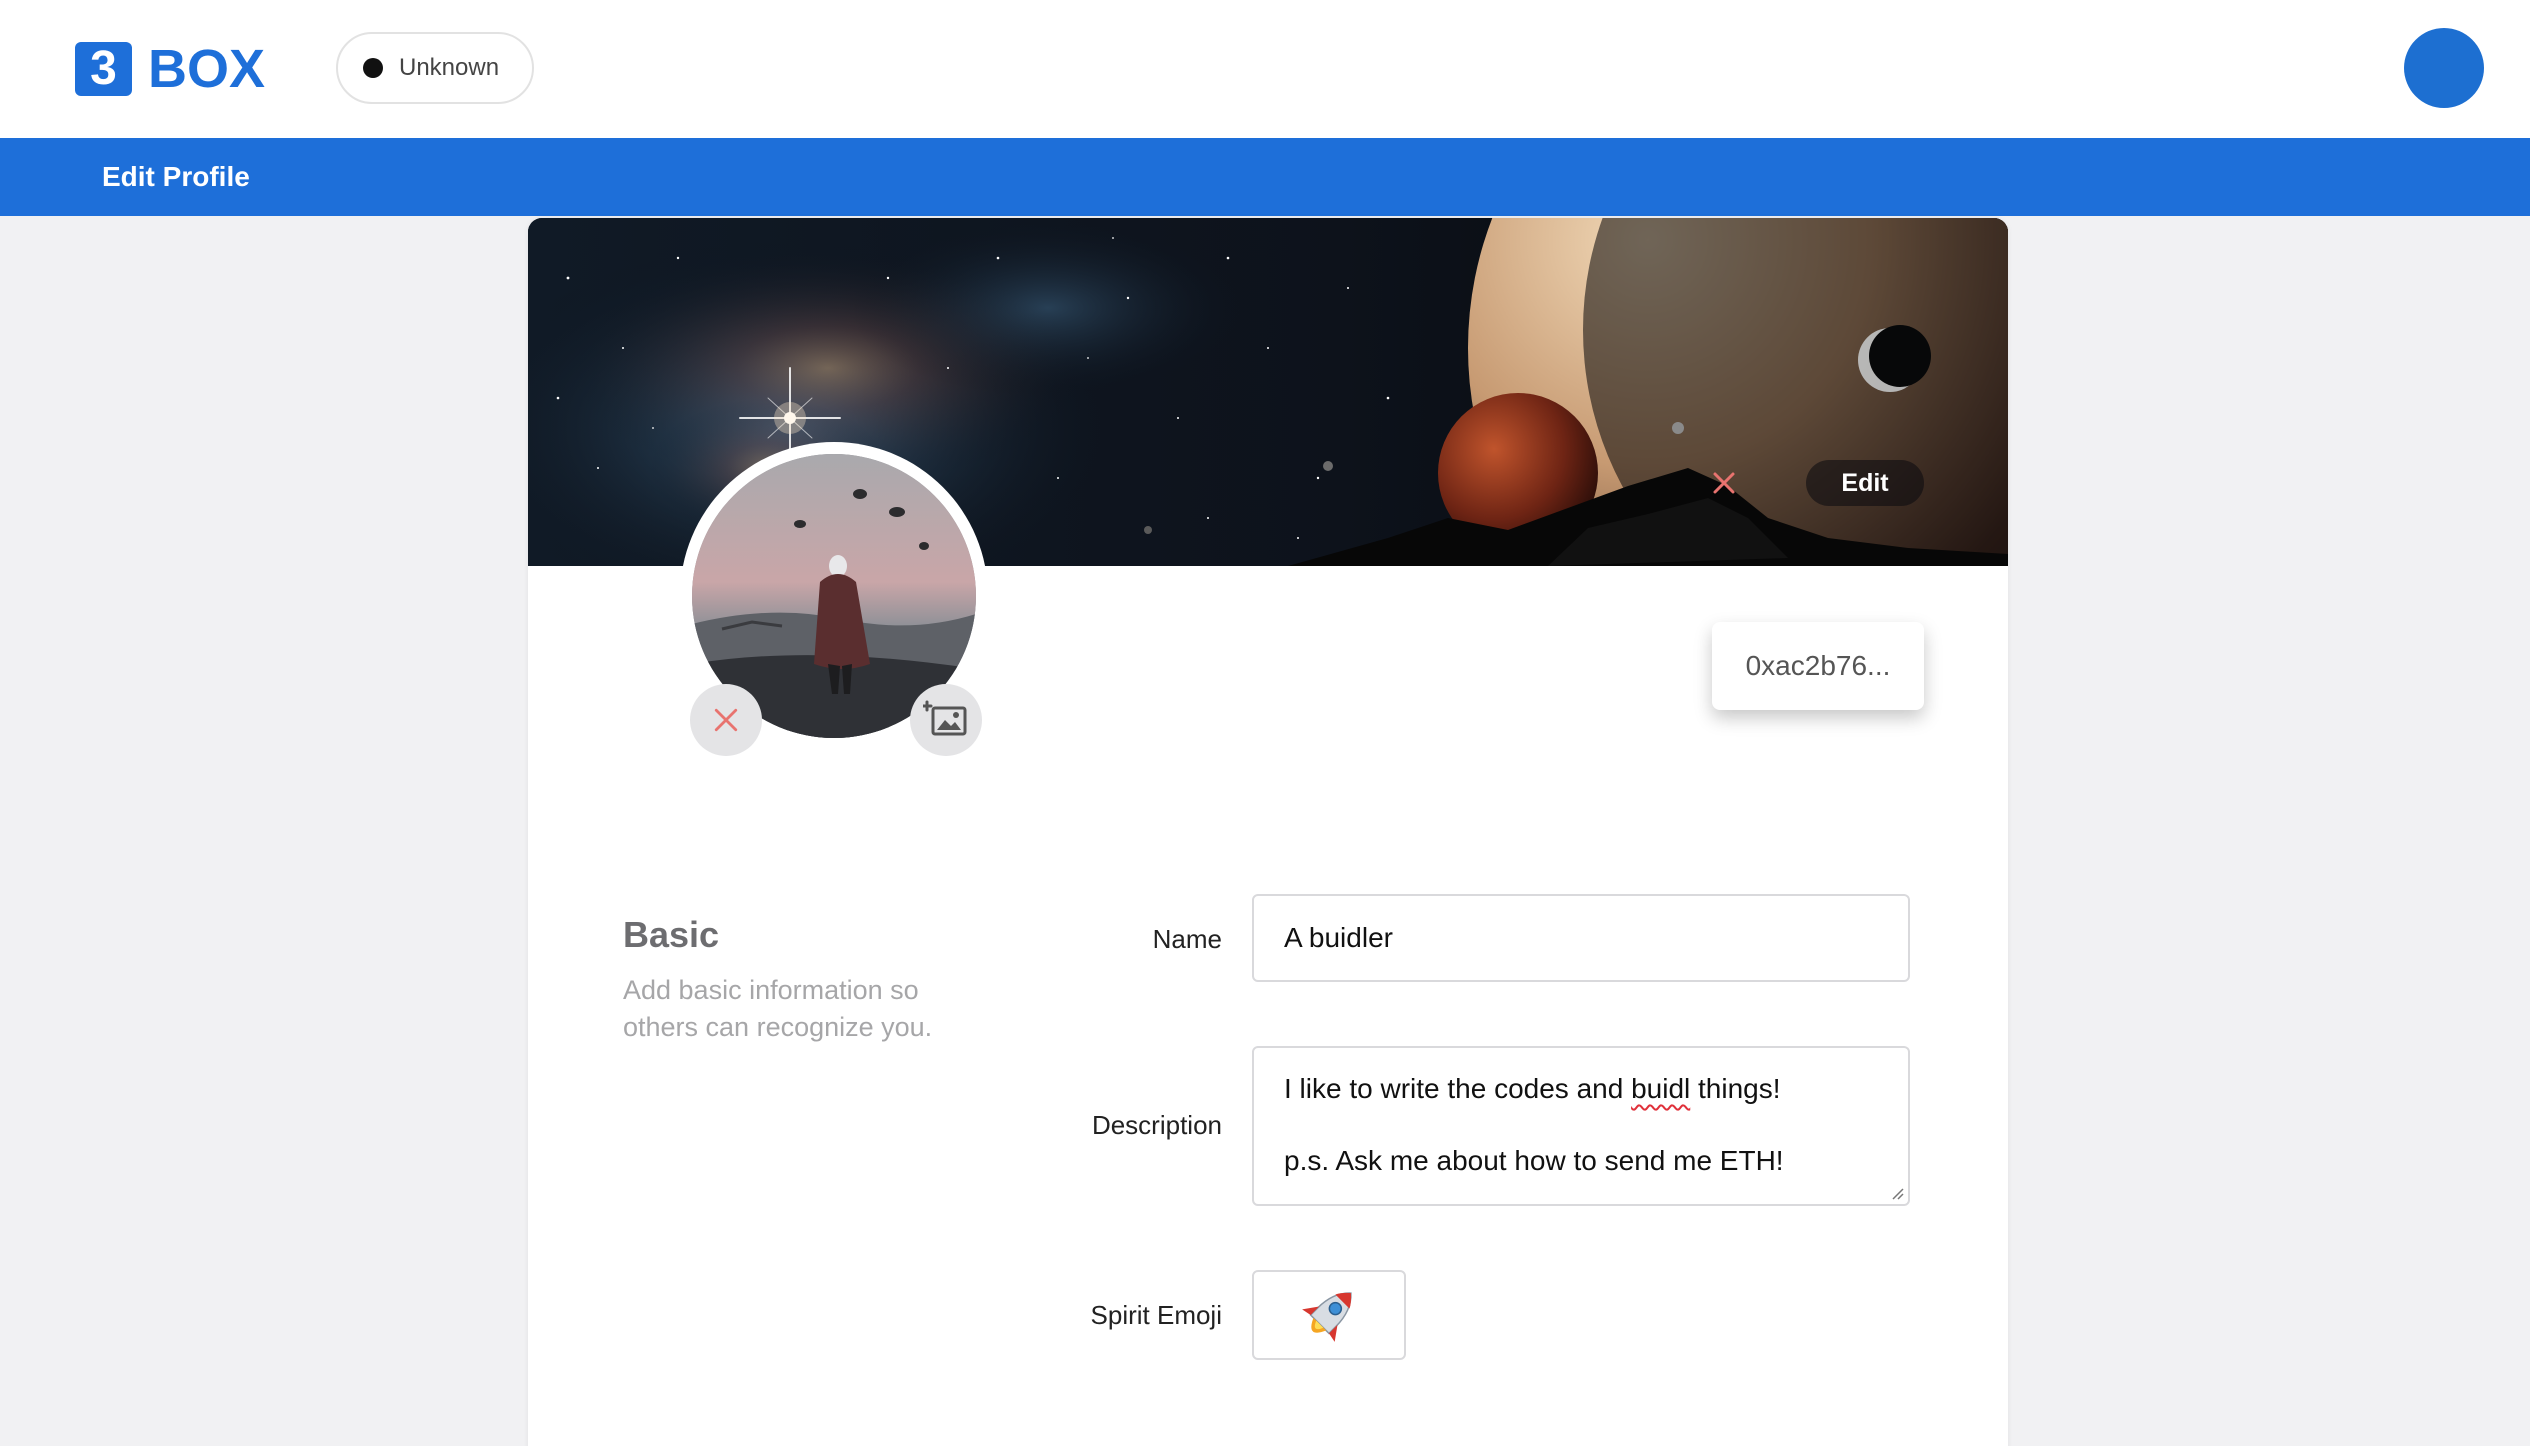 Image resolution: width=2530 pixels, height=1446 pixels. I want to click on name-input: A buidler, so click(1581, 938).